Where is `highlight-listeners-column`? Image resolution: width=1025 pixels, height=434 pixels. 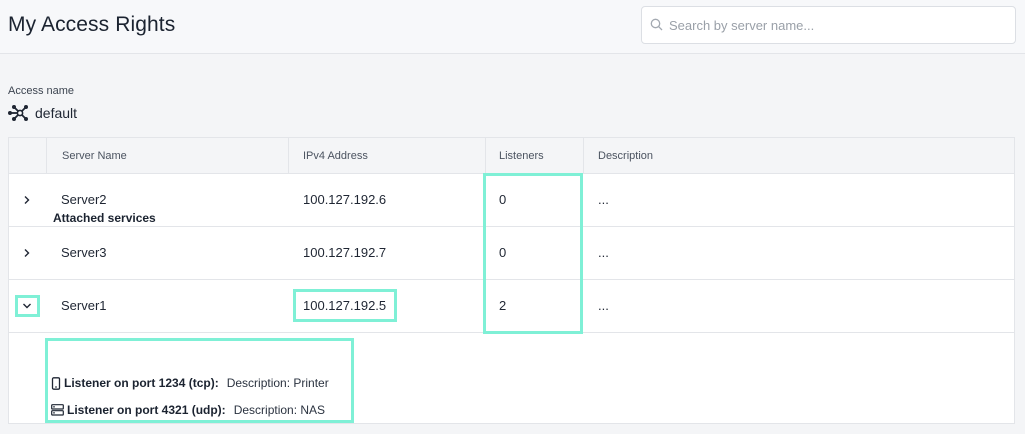
highlight-listeners-column is located at coordinates (533, 253).